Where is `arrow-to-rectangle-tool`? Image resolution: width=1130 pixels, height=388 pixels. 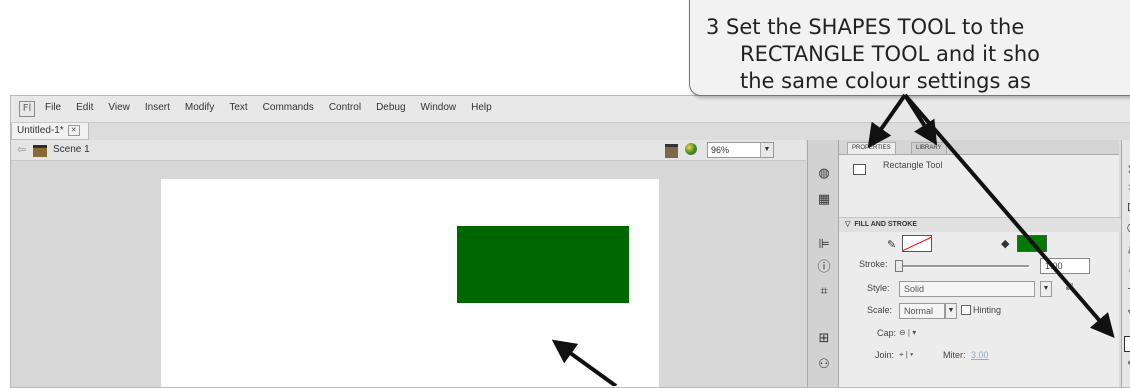 arrow-to-rectangle-tool is located at coordinates (1009, 216).